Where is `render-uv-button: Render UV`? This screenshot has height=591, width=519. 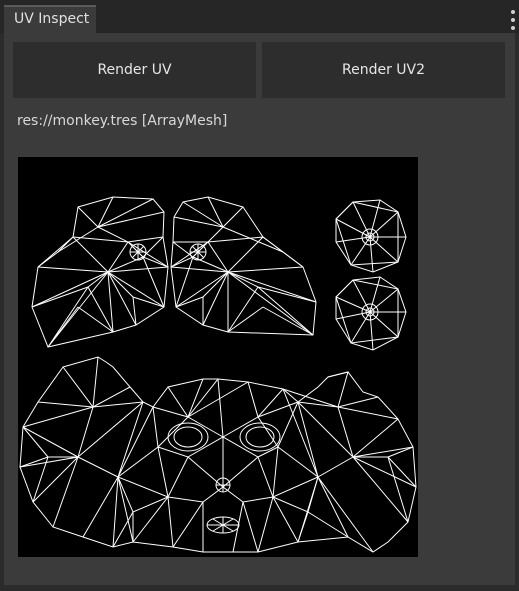
render-uv-button: Render UV is located at coordinates (134, 70).